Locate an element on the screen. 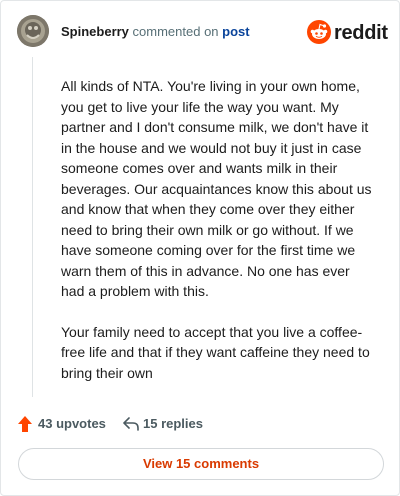  upvote-arrow-icon is located at coordinates (25, 424).